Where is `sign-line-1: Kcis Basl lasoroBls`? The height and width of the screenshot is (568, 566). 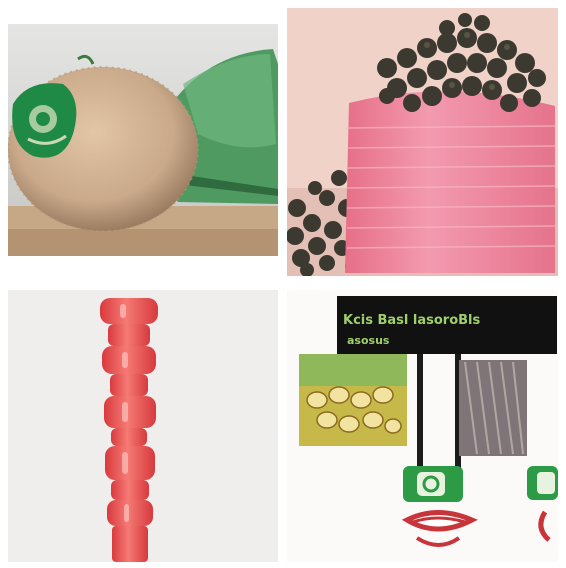
sign-line-1: Kcis Basl lasoroBls is located at coordinates (412, 320).